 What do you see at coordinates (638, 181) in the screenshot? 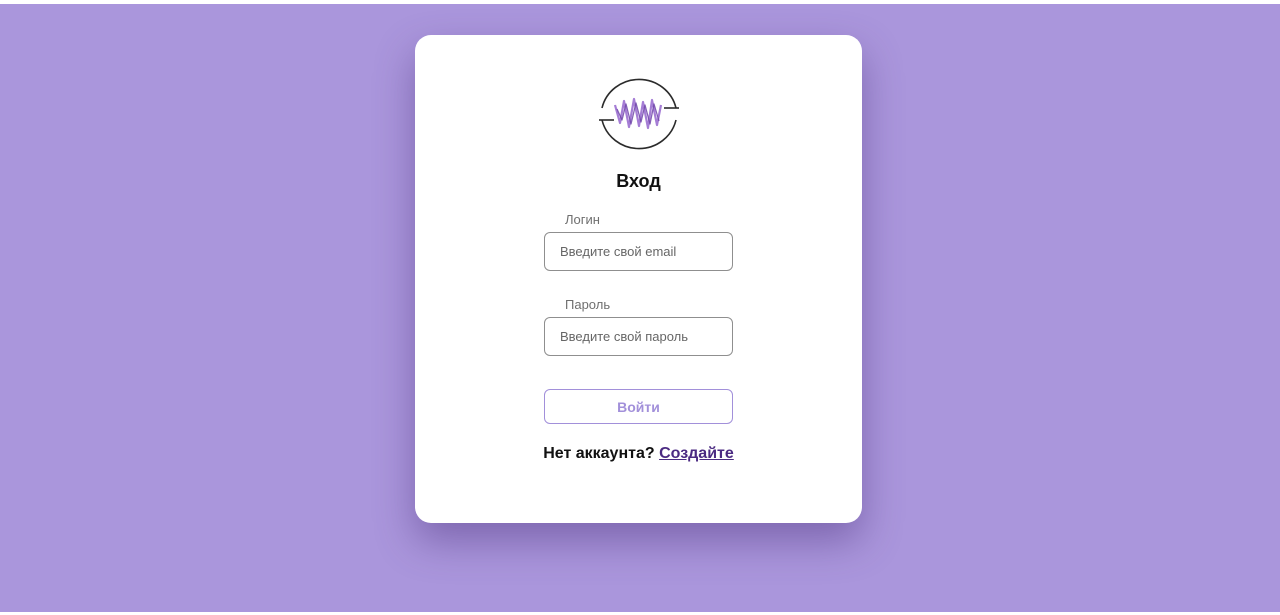
I see `page-title: Вход` at bounding box center [638, 181].